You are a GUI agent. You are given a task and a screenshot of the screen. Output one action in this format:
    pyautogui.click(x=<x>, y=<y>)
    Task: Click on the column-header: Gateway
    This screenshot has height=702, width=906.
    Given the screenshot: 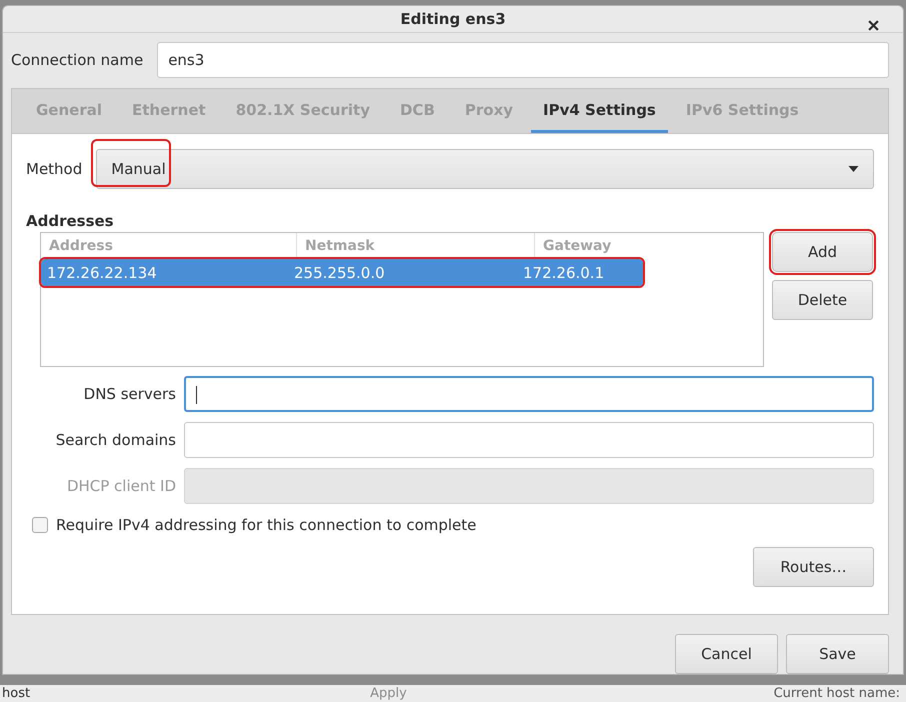 What is the action you would take?
    pyautogui.click(x=639, y=246)
    